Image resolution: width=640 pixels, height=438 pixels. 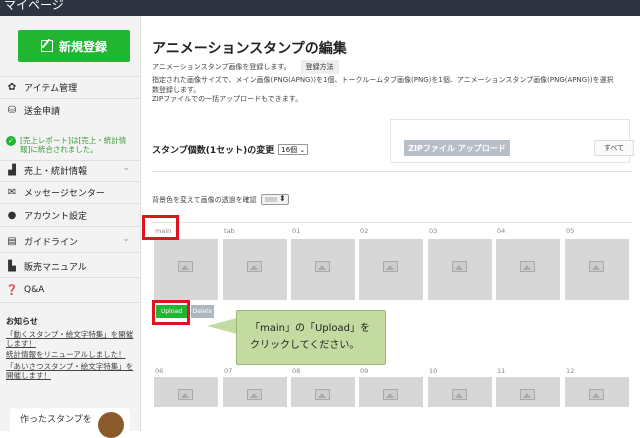 I want to click on page-title: アニメーションスタンプの編集, so click(x=249, y=49).